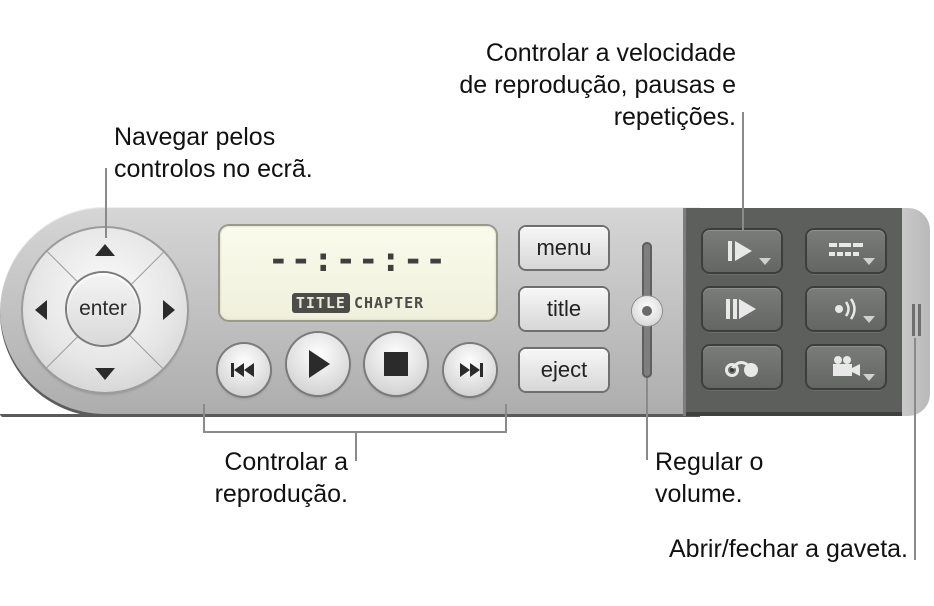 This screenshot has height=606, width=934. I want to click on previous-button, so click(244, 370).